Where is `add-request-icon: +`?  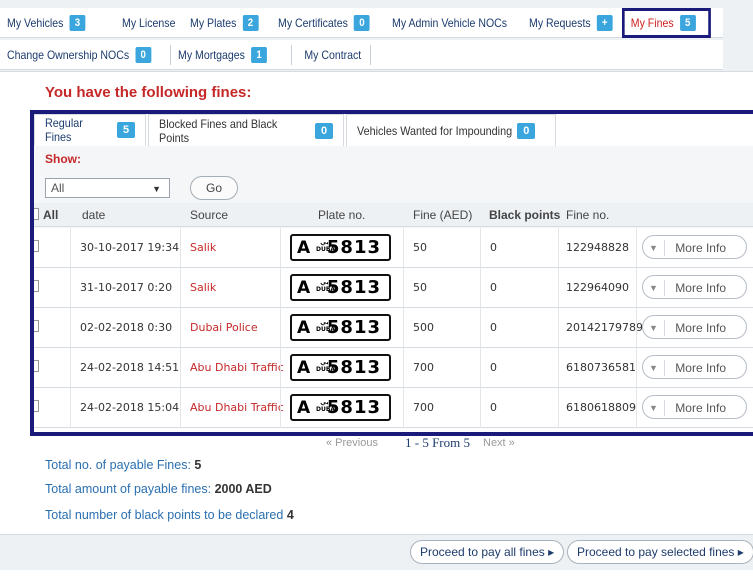 add-request-icon: + is located at coordinates (604, 22).